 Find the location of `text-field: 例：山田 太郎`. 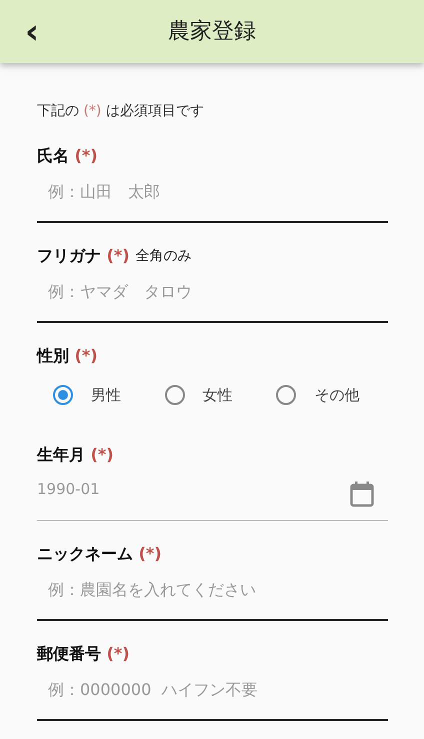

text-field: 例：山田 太郎 is located at coordinates (212, 195).